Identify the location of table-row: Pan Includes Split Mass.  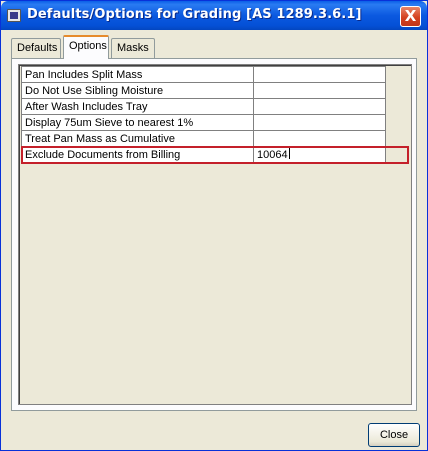
(214, 74).